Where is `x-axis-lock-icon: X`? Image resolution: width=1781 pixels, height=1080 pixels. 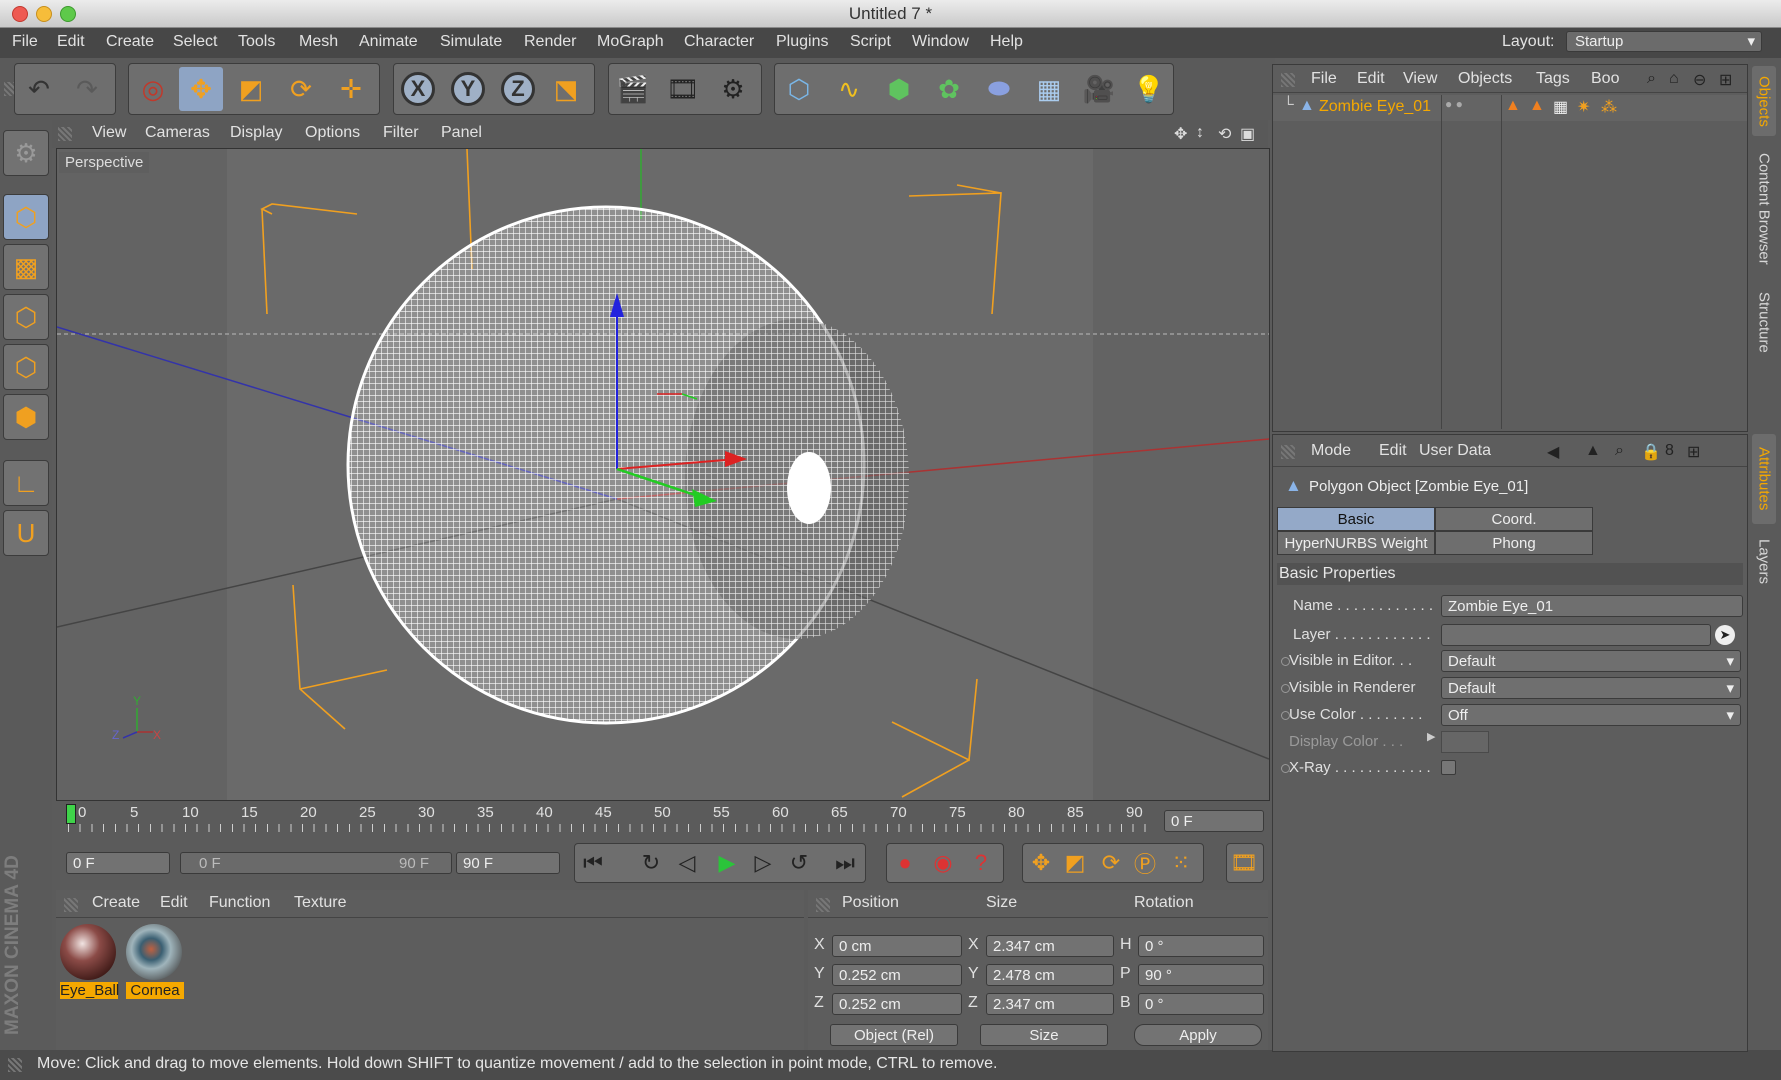
x-axis-lock-icon: X is located at coordinates (418, 89).